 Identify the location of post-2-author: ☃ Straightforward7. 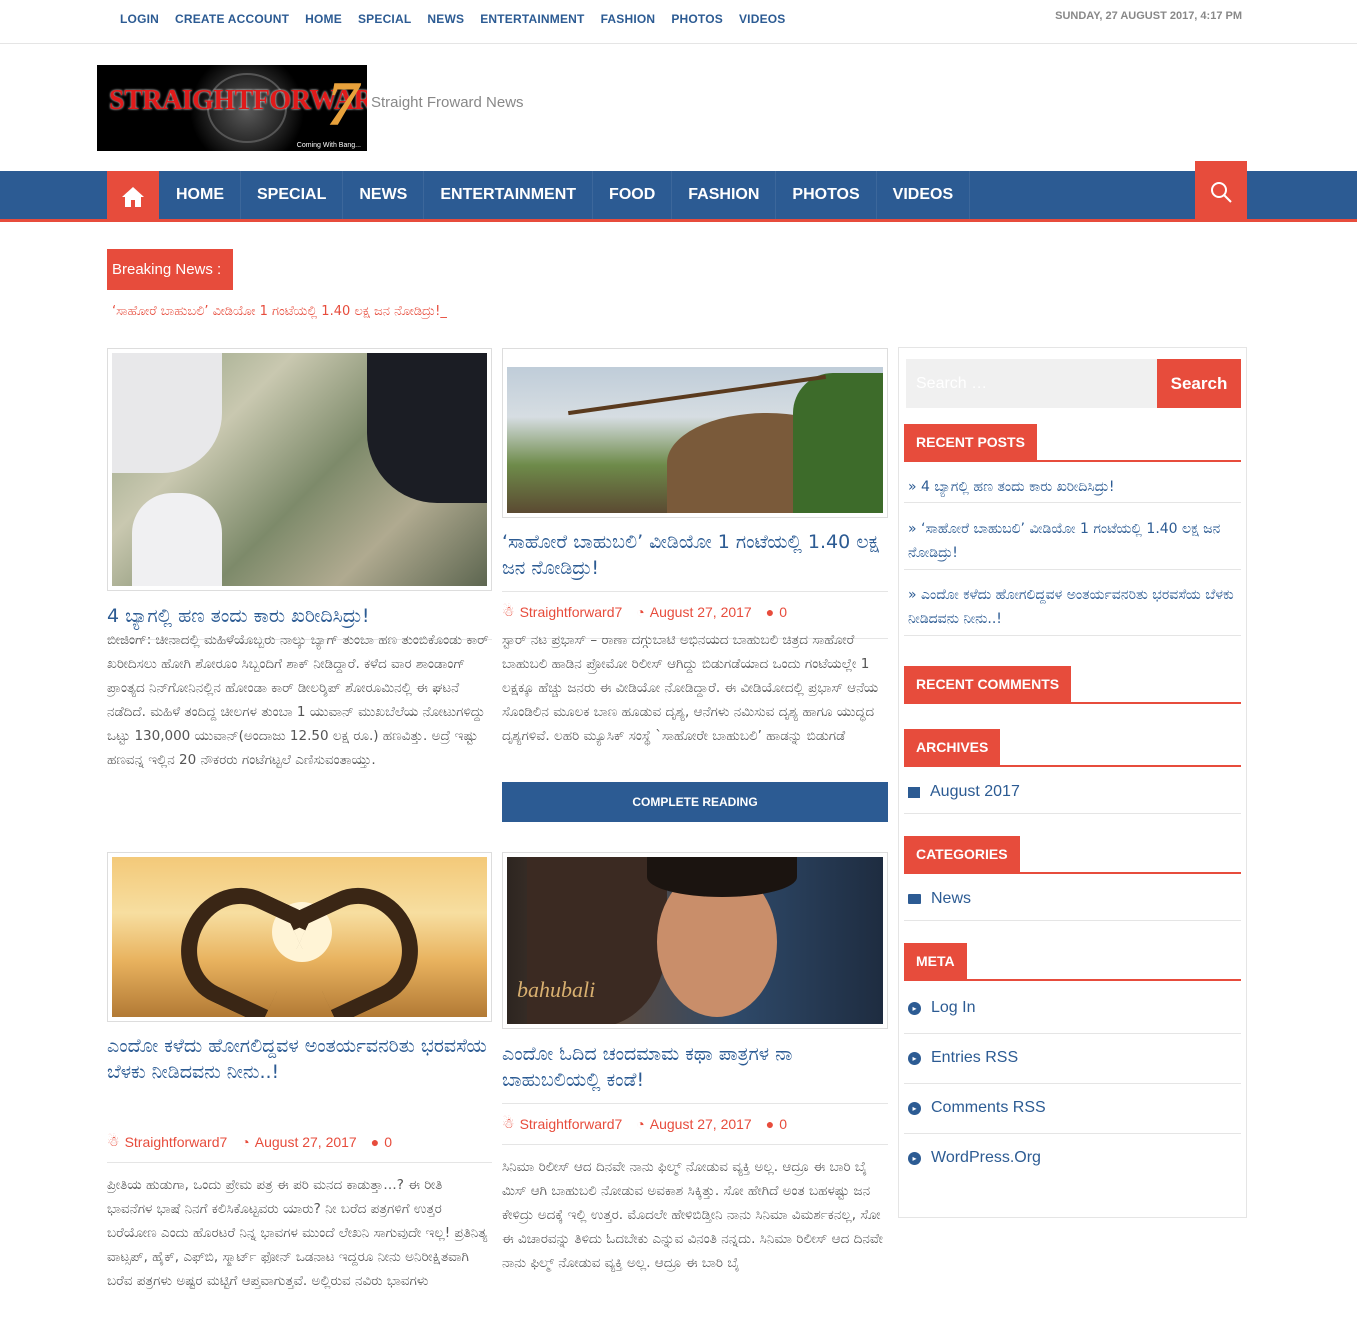
(562, 611).